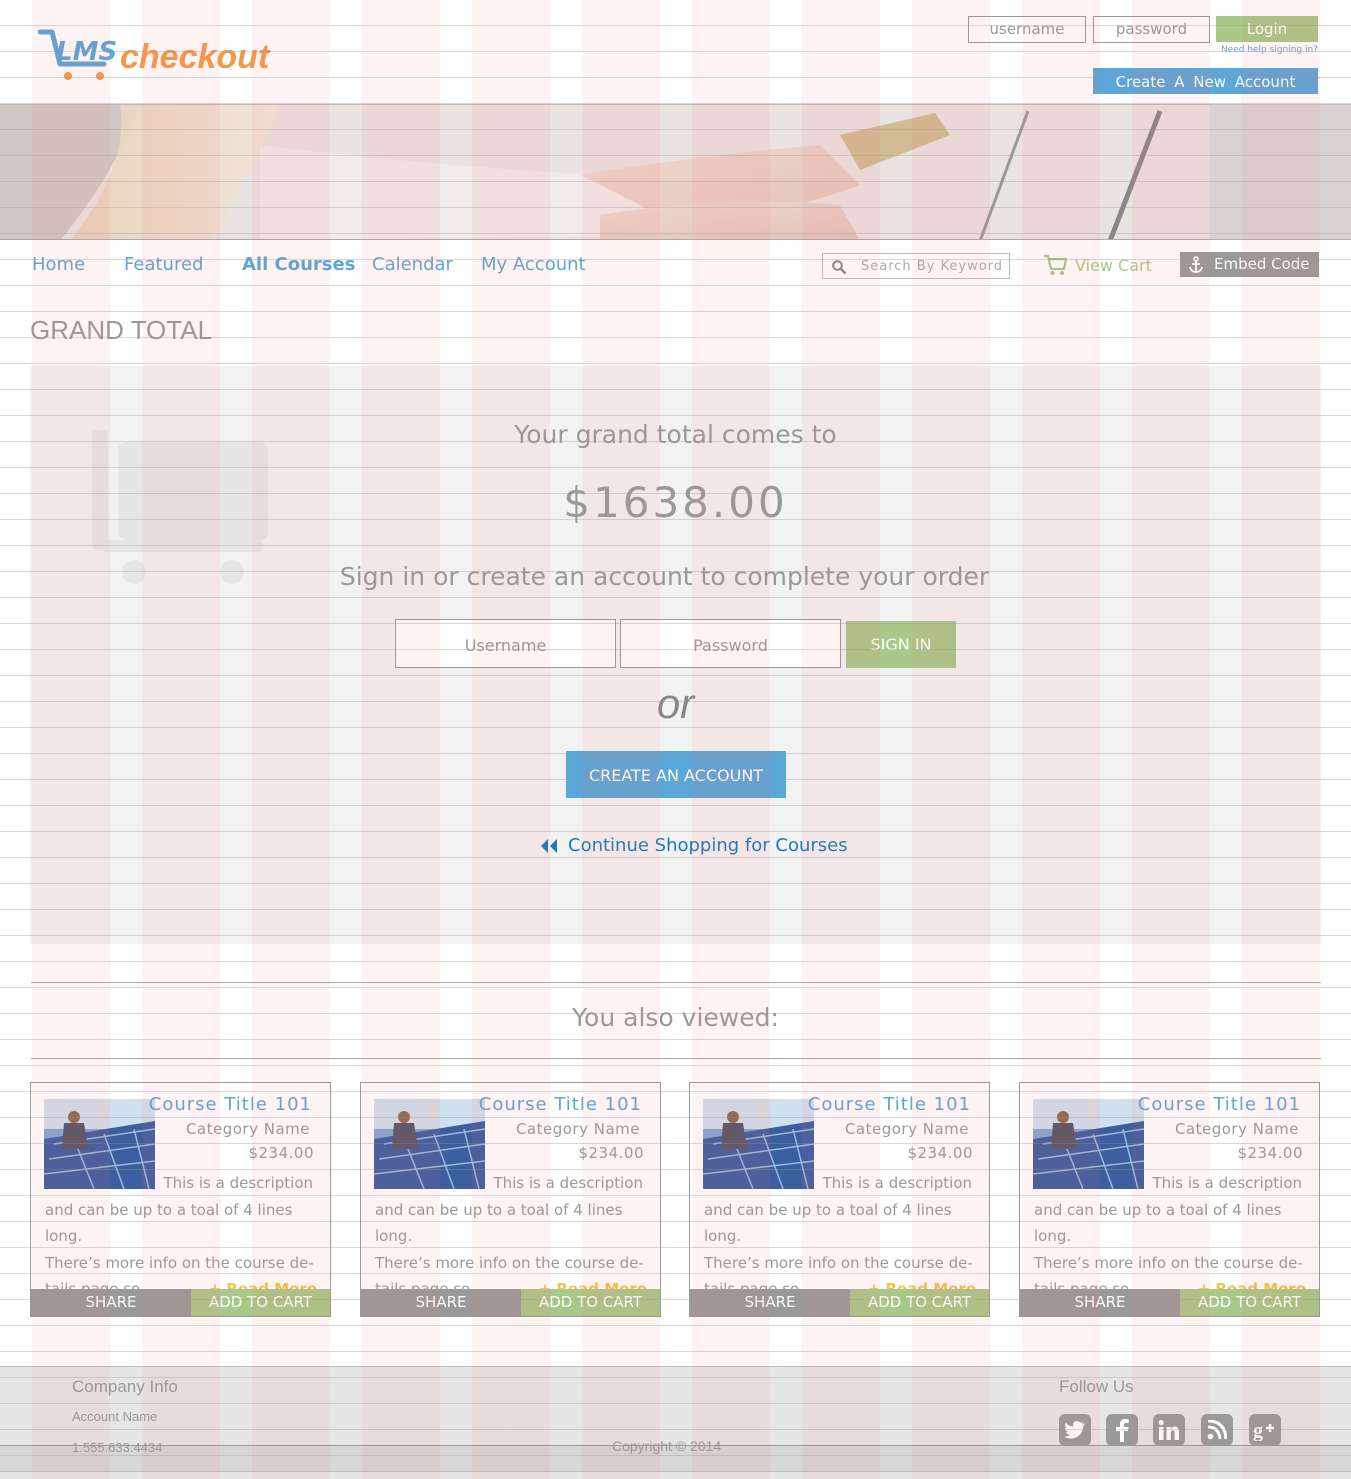 The width and height of the screenshot is (1351, 1479). I want to click on continue-shopping-label: Continue Shopping for Courses, so click(708, 845).